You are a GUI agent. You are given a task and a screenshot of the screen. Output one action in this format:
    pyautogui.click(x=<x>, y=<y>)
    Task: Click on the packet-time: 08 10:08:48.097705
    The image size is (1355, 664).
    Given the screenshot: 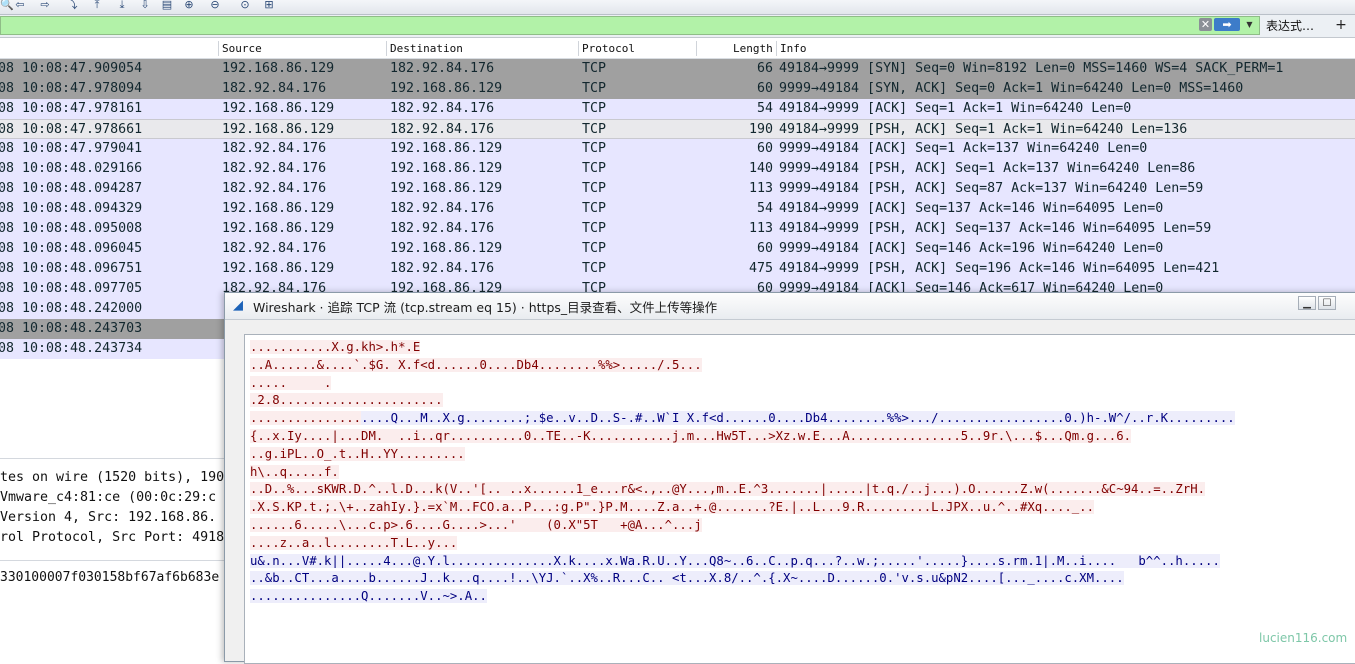 What is the action you would take?
    pyautogui.click(x=71, y=288)
    